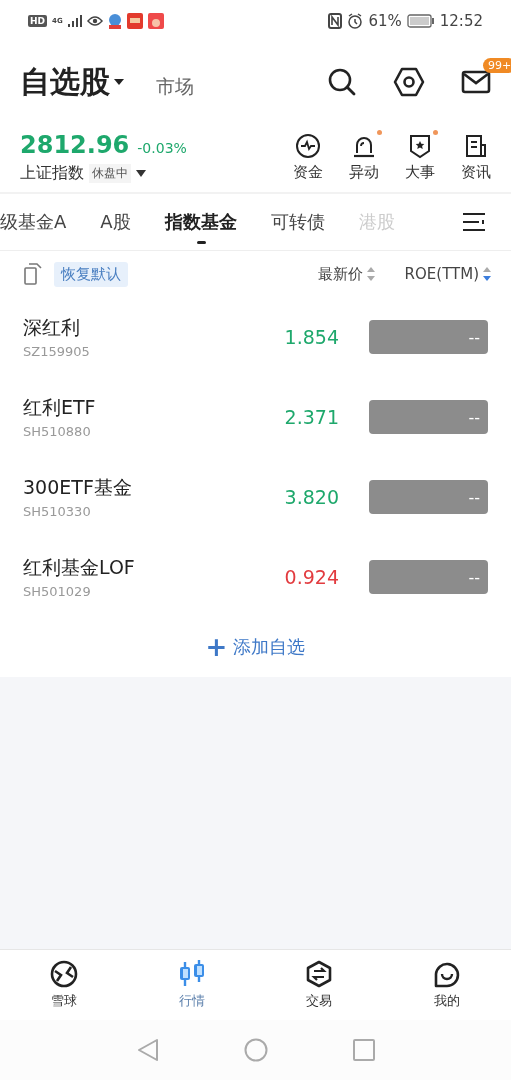  What do you see at coordinates (476, 82) in the screenshot?
I see `mail-icon` at bounding box center [476, 82].